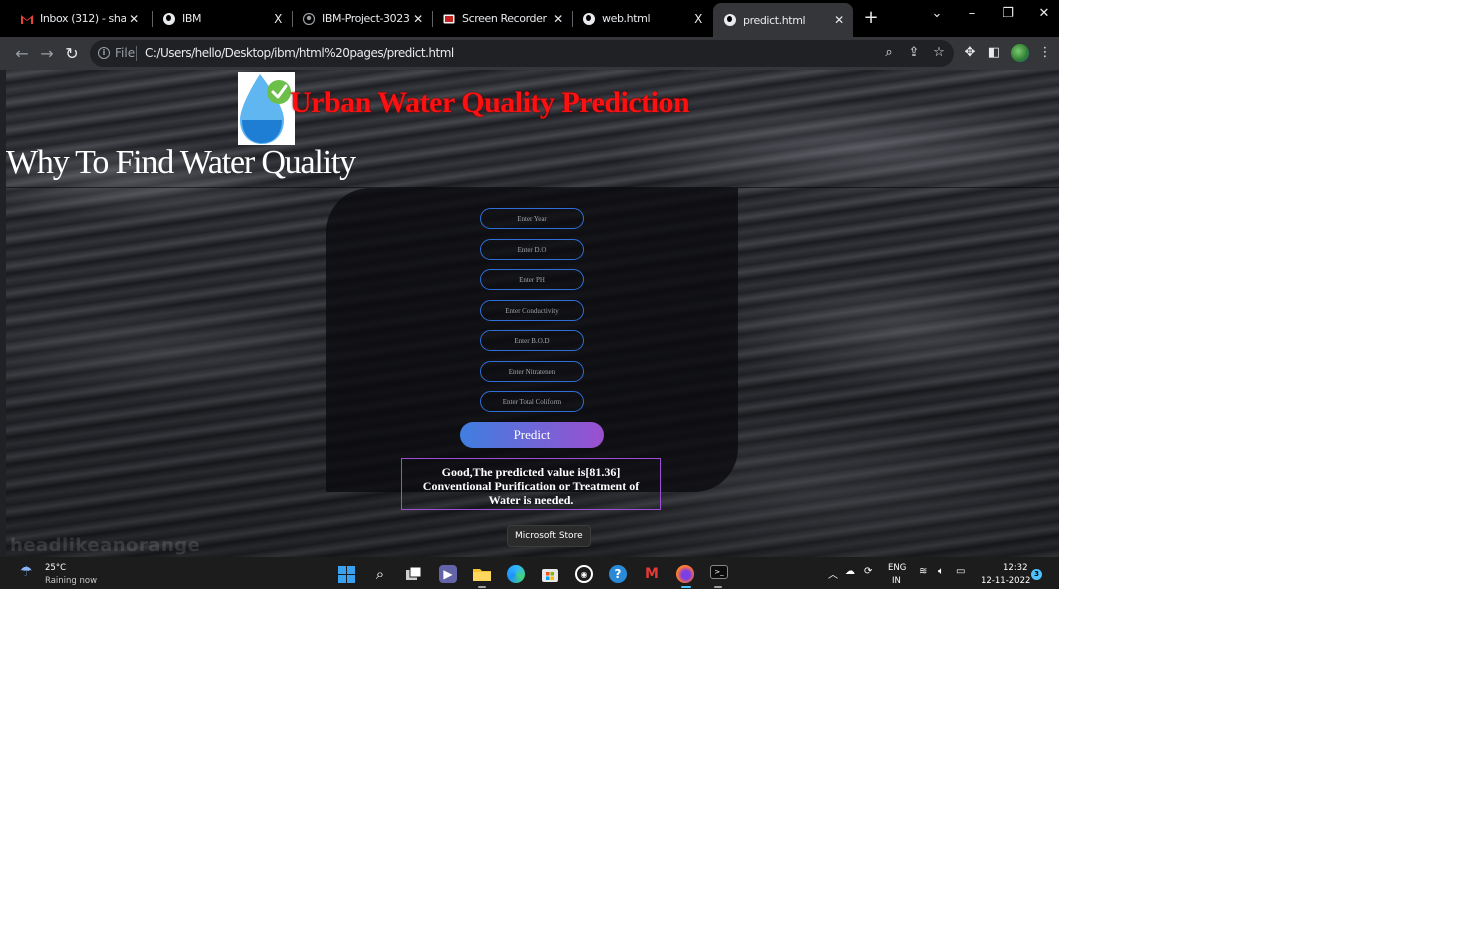 The image size is (1460, 928). I want to click on tab-title: predict.html, so click(774, 20).